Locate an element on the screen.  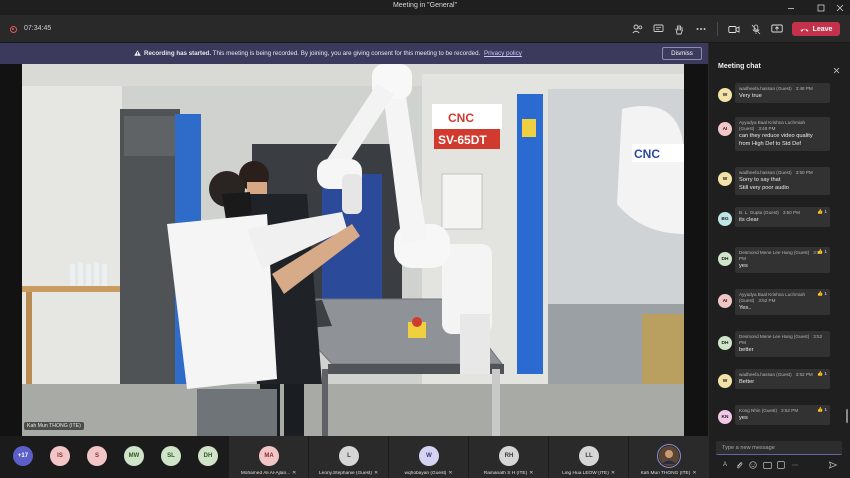
person-photo-icon is located at coordinates (669, 456).